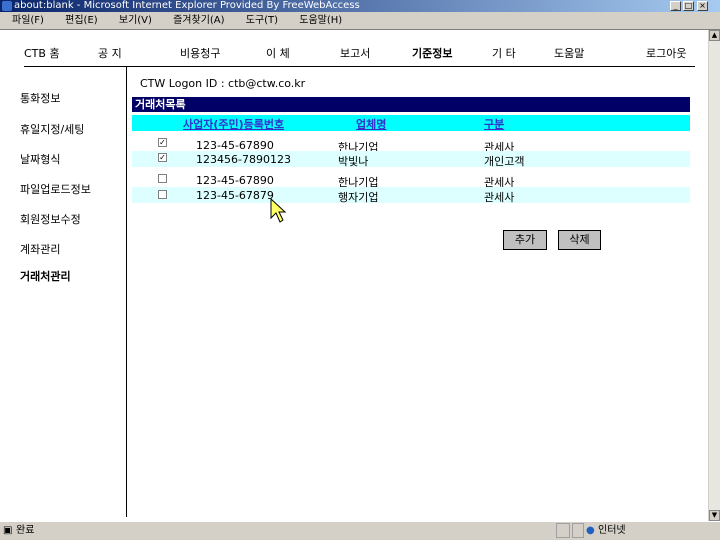  What do you see at coordinates (278, 210) in the screenshot?
I see `mouse-cursor-icon` at bounding box center [278, 210].